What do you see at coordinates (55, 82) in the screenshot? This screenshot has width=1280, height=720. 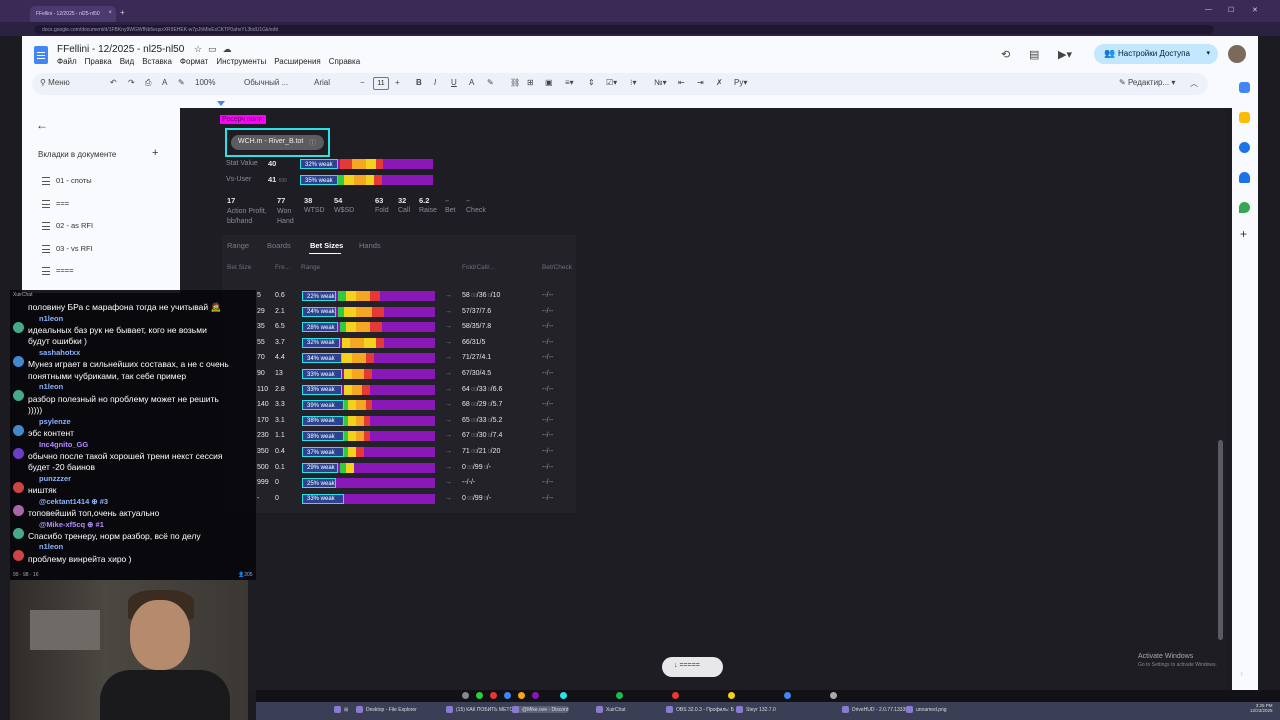 I see `menu-search: ⚲ Меню` at bounding box center [55, 82].